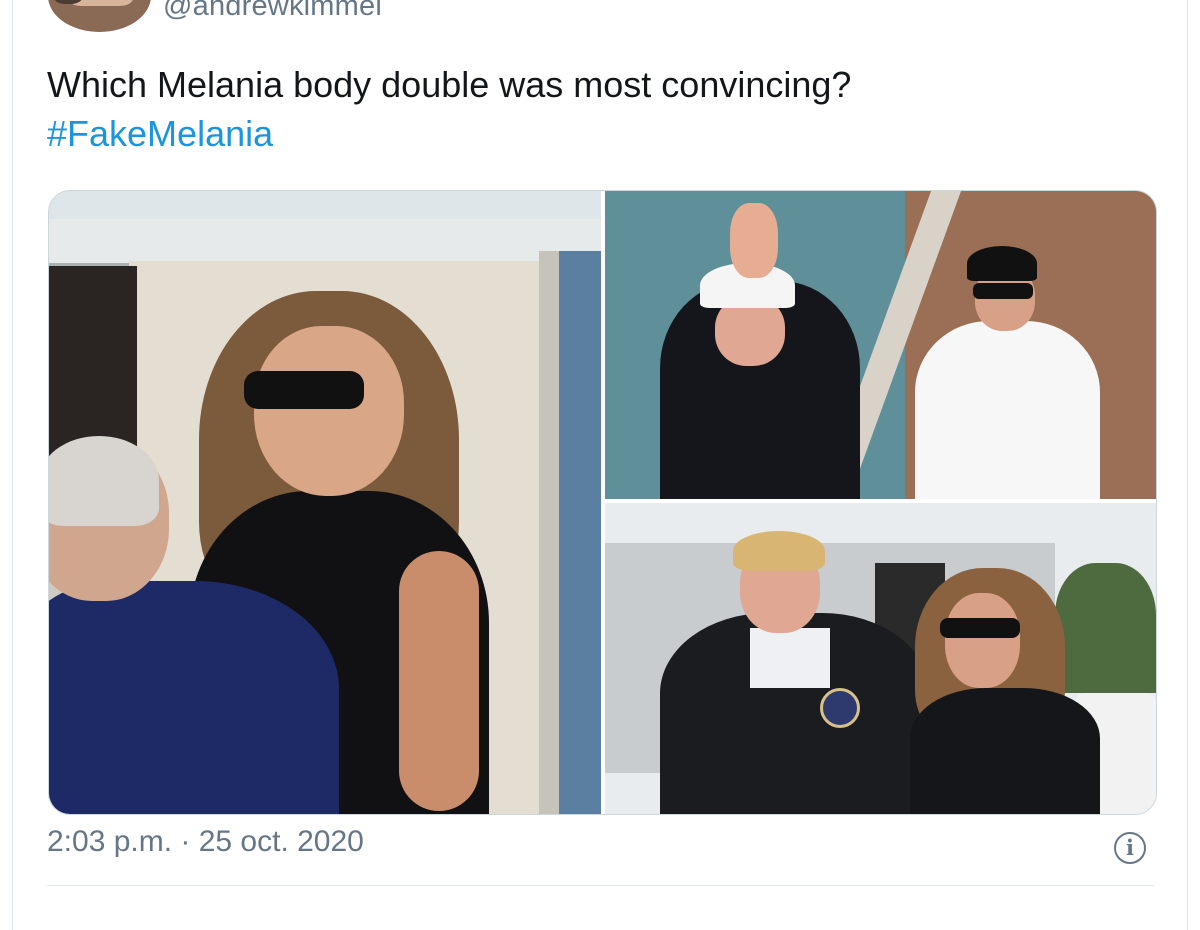  What do you see at coordinates (205, 842) in the screenshot?
I see `tweet-timestamp: 2:03 p.m. · 25 oct. 2020` at bounding box center [205, 842].